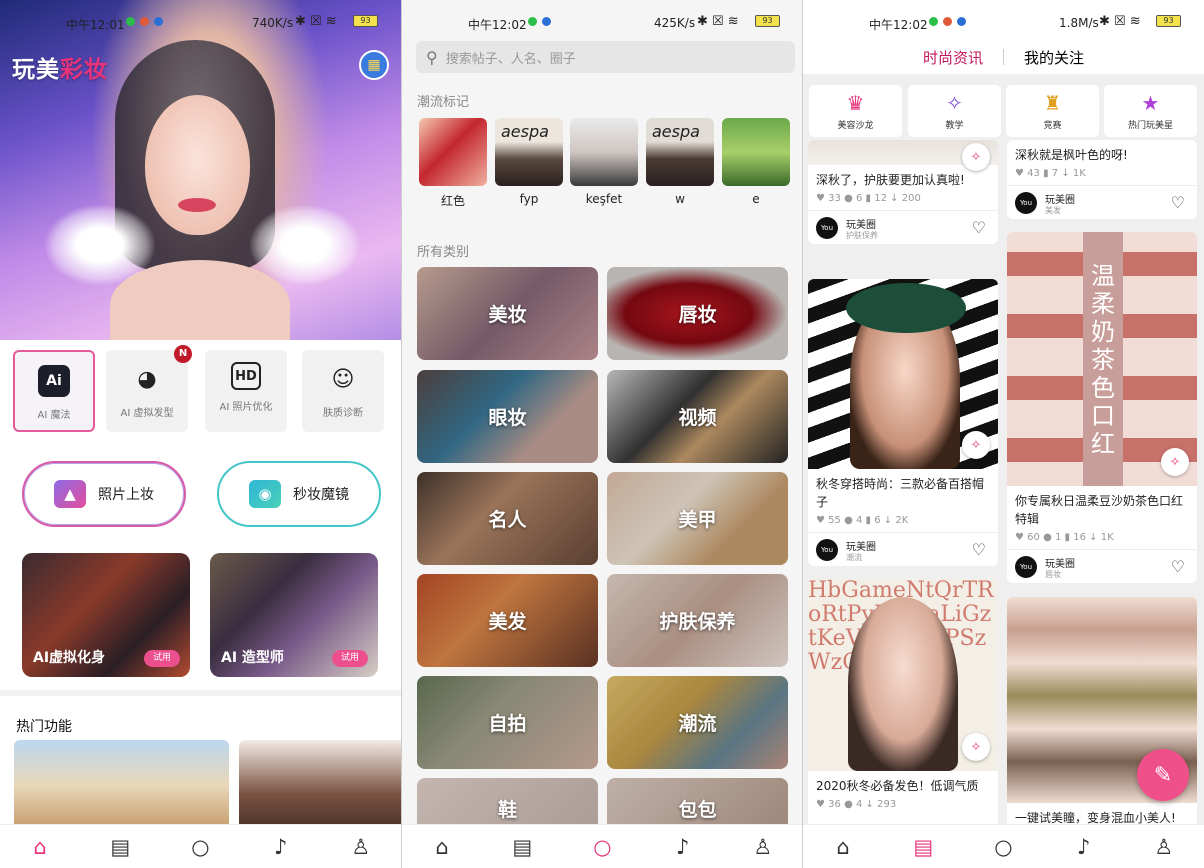  What do you see at coordinates (507, 518) in the screenshot?
I see `category-celebrity: 名人` at bounding box center [507, 518].